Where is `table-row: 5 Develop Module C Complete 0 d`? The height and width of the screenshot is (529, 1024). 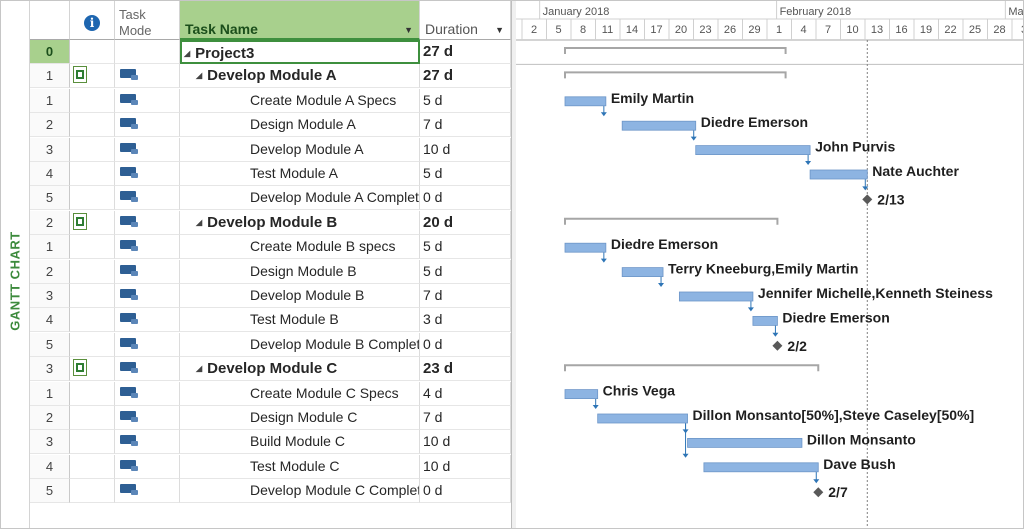
table-row: 5 Develop Module C Complete 0 d is located at coordinates (270, 491).